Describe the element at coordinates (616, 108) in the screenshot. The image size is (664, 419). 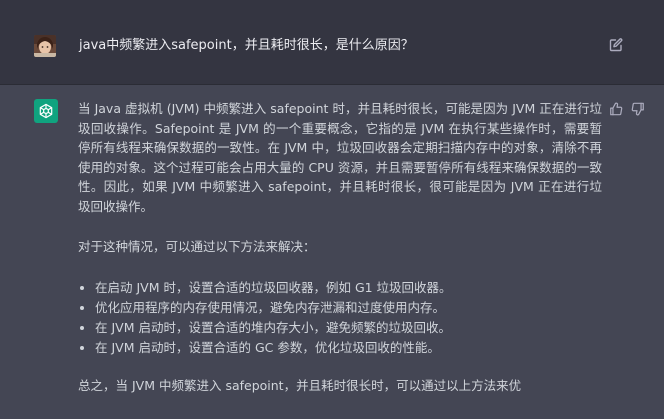
I see `thumbs-up-icon` at that location.